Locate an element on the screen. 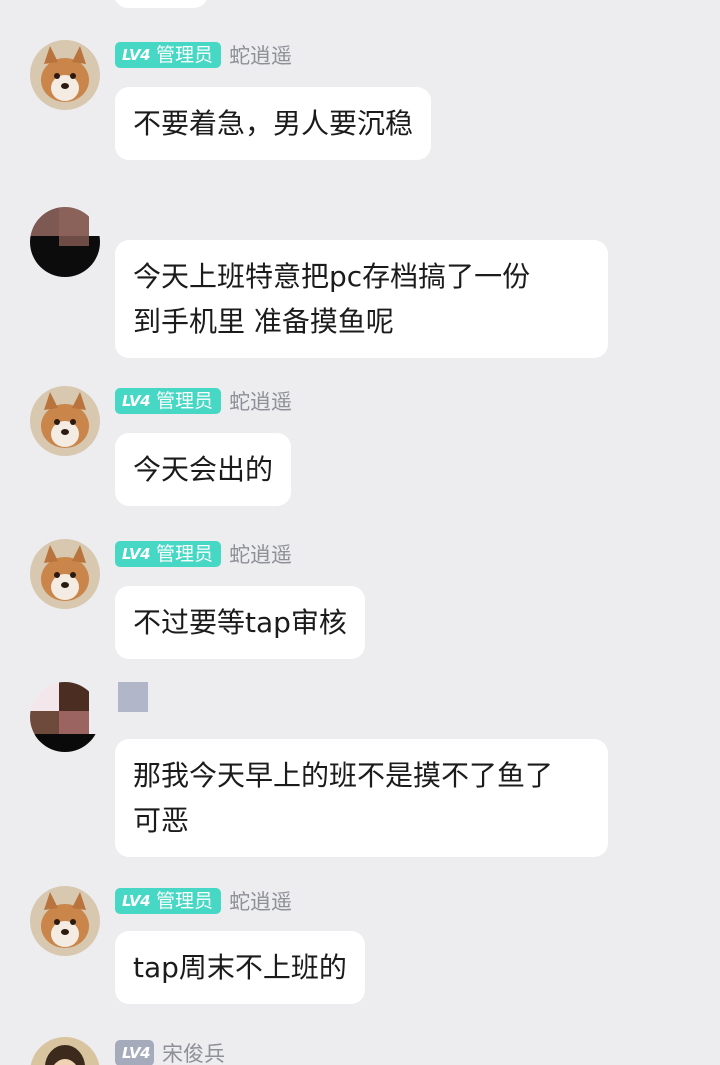  level-badge: LV4 is located at coordinates (135, 1052).